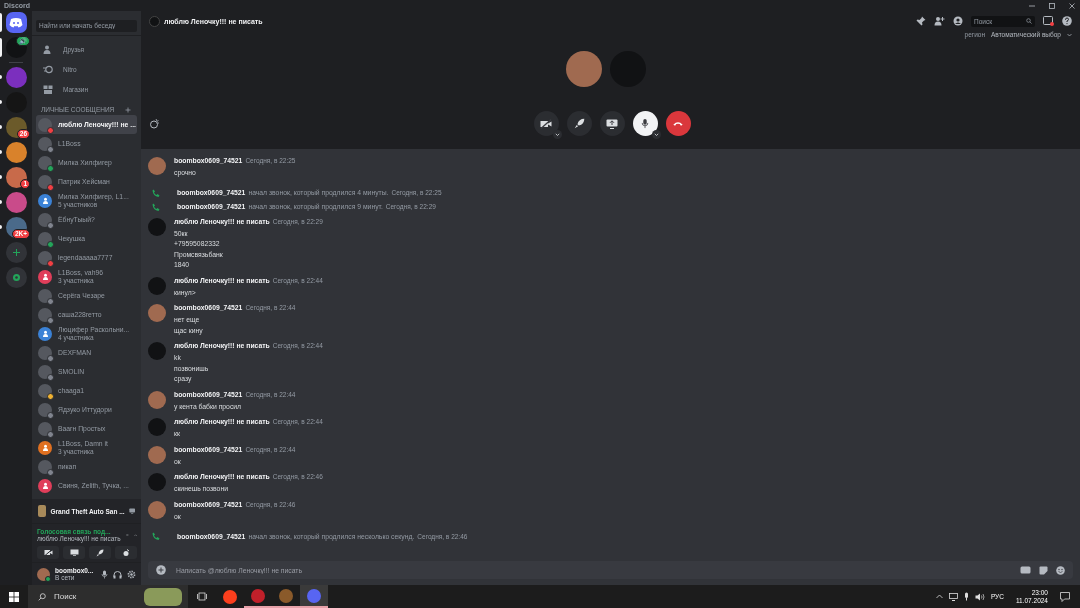 Image resolution: width=1080 pixels, height=608 pixels. I want to click on profile-icon, so click(958, 21).